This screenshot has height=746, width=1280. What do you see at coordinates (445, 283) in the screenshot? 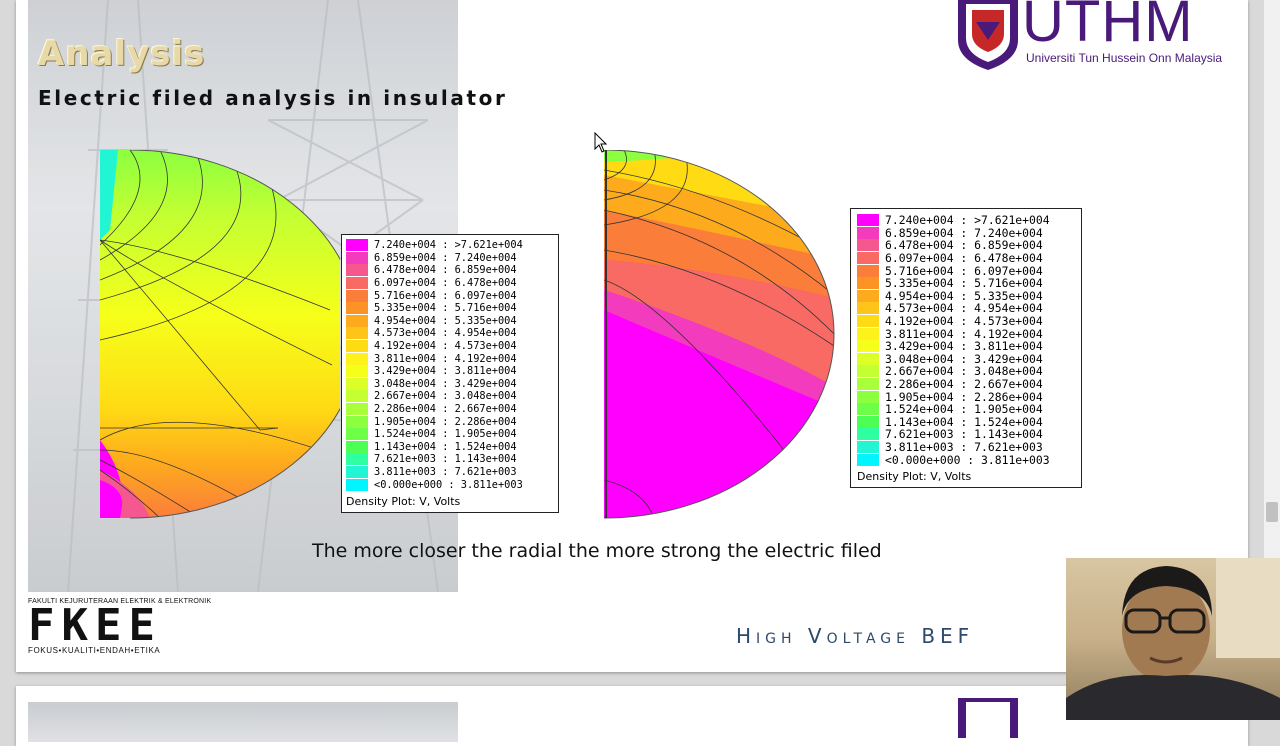
I see `legend-label: 6.097e+004 : 6.478e+004` at bounding box center [445, 283].